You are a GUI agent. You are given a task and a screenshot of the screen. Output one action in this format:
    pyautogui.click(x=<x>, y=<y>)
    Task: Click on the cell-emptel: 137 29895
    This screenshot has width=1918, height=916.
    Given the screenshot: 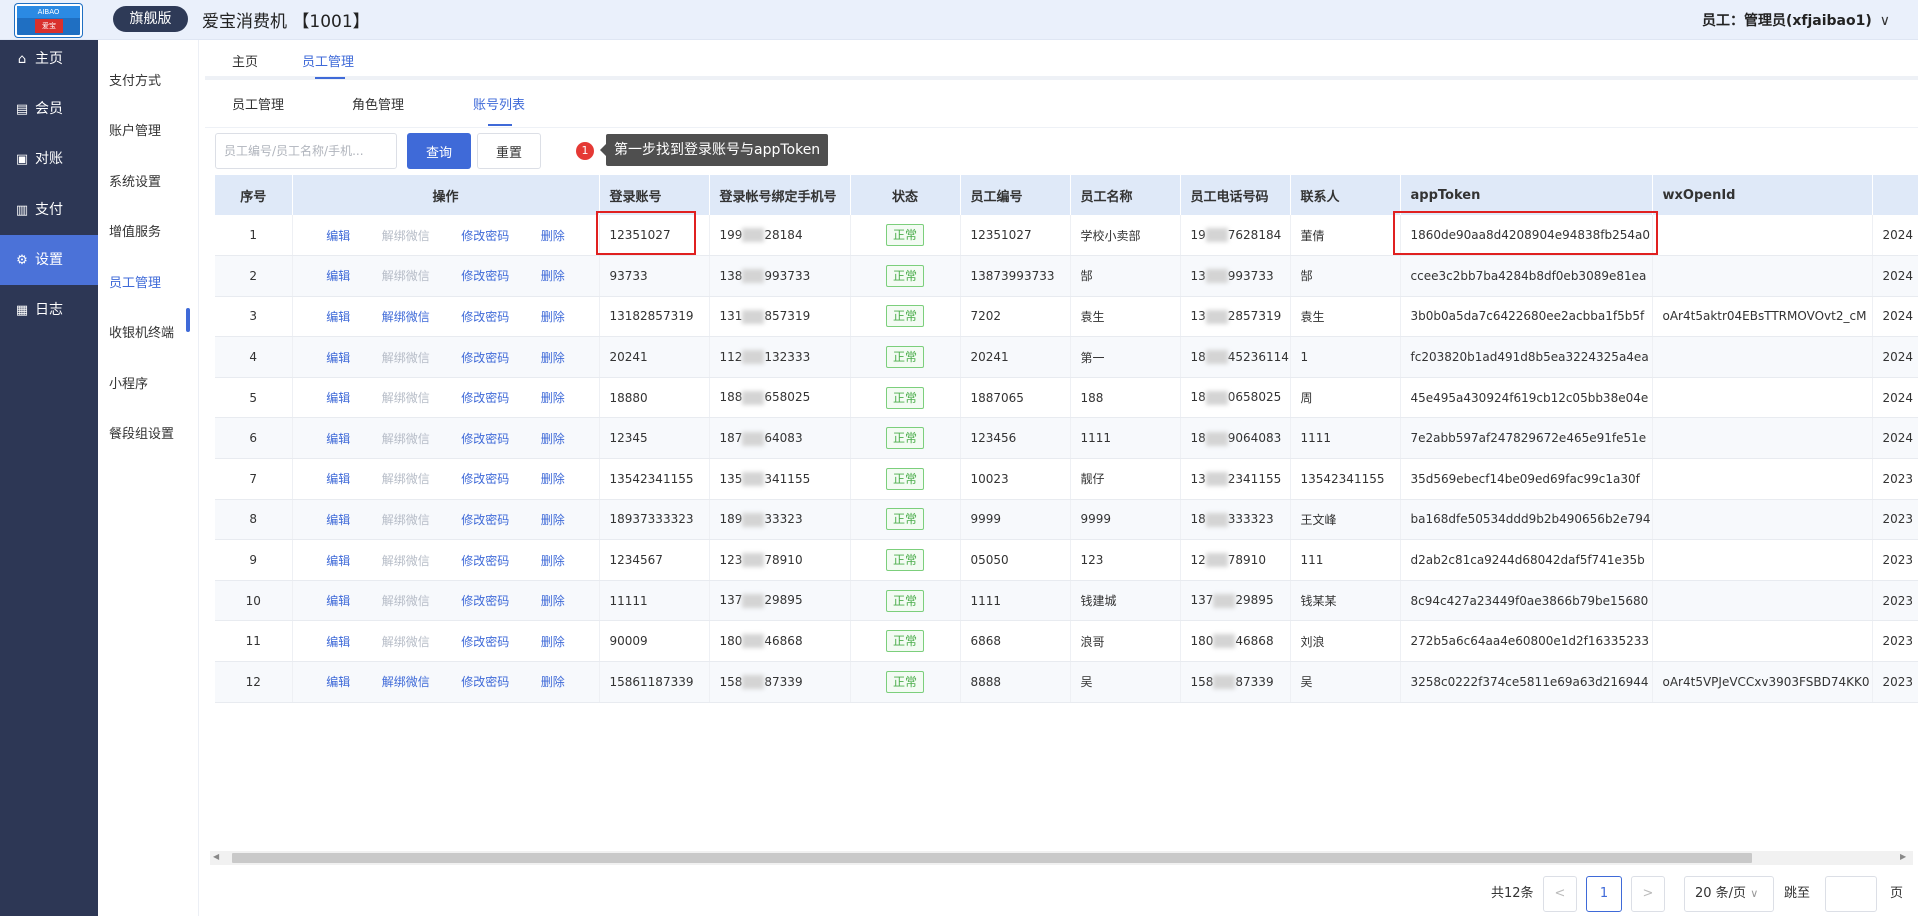 What is the action you would take?
    pyautogui.click(x=1235, y=601)
    